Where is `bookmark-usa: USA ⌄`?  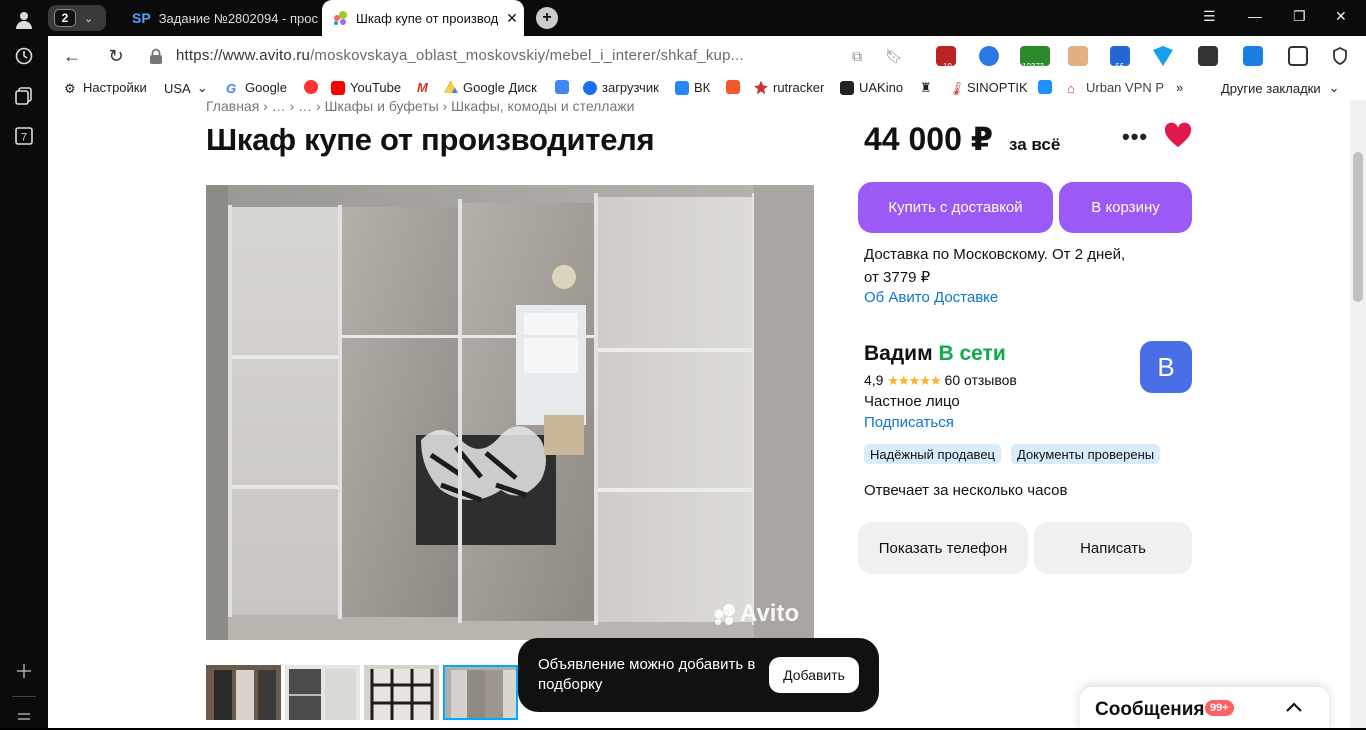 bookmark-usa: USA ⌄ is located at coordinates (186, 88).